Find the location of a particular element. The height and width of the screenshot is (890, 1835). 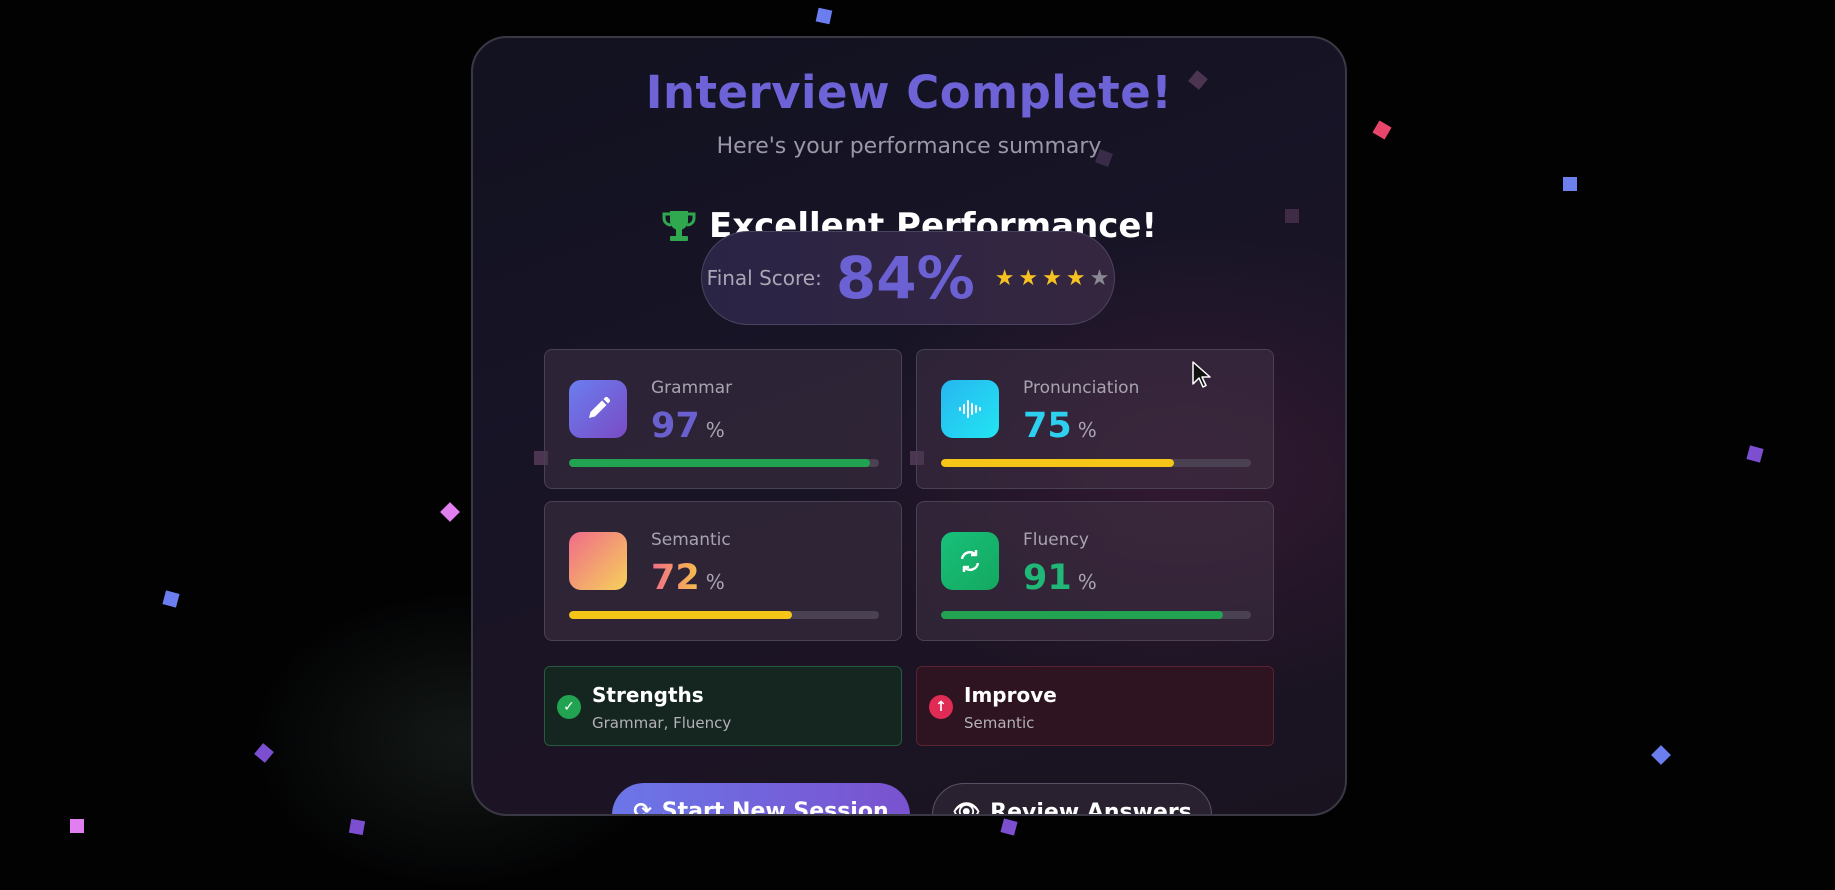

metric-card-pronunciation: Pronunciation 75% is located at coordinates (1095, 419).